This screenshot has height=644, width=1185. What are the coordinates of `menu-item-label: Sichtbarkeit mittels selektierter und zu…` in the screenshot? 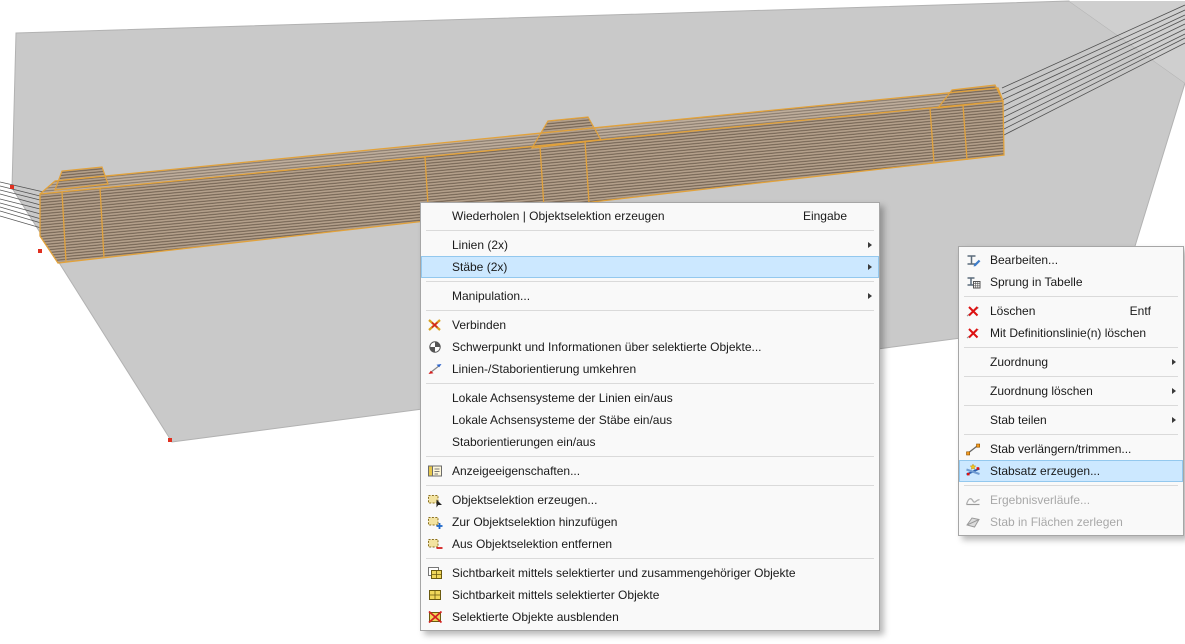 It's located at (624, 573).